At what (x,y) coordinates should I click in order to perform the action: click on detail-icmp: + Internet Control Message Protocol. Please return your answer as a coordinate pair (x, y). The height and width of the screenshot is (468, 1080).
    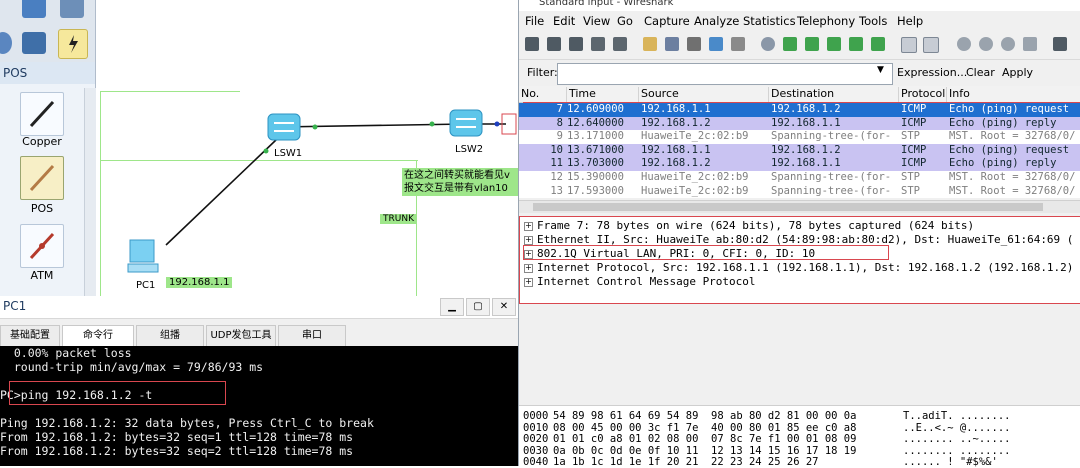
    Looking at the image, I should click on (800, 282).